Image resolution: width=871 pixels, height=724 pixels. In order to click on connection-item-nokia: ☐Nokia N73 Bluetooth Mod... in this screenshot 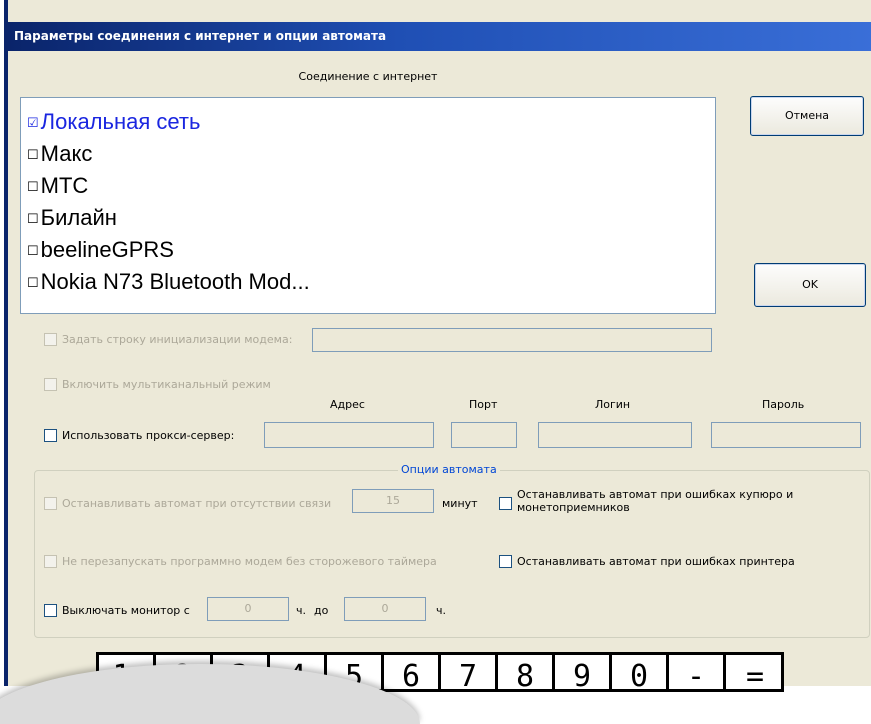, I will do `click(168, 282)`.